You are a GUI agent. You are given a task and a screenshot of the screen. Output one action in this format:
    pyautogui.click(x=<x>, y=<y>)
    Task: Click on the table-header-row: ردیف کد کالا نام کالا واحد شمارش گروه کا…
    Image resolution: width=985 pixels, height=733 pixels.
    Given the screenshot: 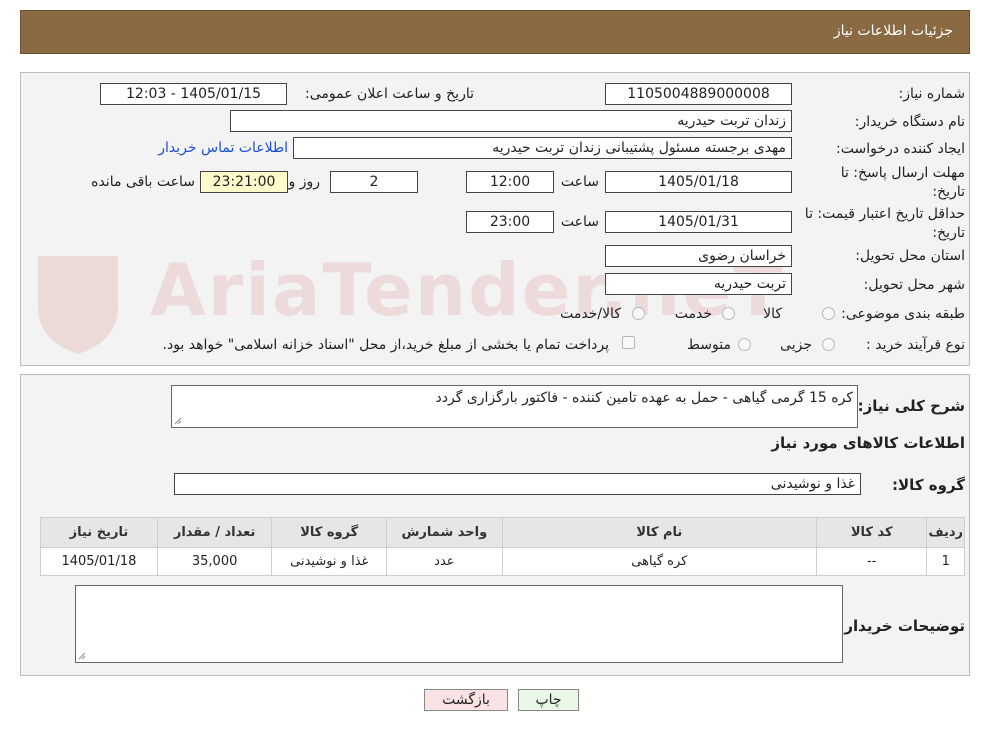 What is the action you would take?
    pyautogui.click(x=502, y=532)
    